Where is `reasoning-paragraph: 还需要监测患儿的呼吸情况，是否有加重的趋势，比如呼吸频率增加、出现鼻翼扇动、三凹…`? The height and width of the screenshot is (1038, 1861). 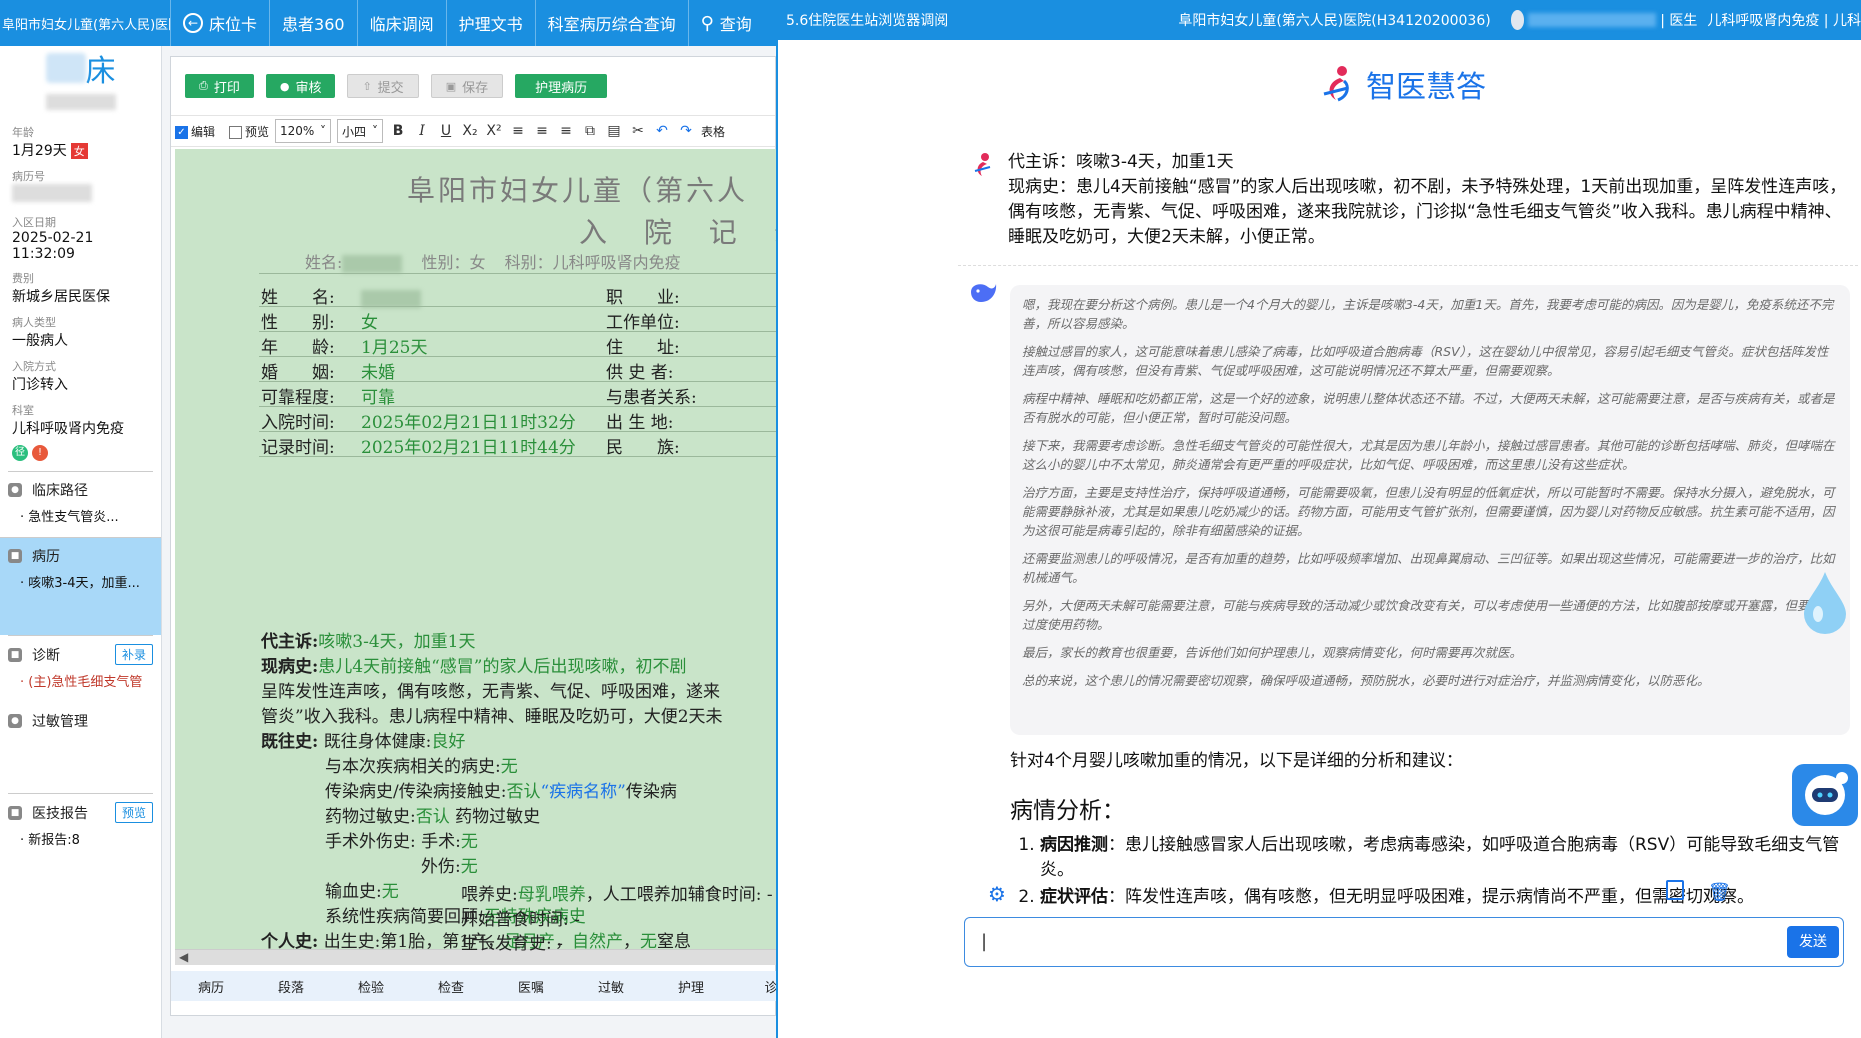 reasoning-paragraph: 还需要监测患儿的呼吸情况，是否有加重的趋势，比如呼吸频率增加、出现鼻翼扇动、三凹… is located at coordinates (1428, 568).